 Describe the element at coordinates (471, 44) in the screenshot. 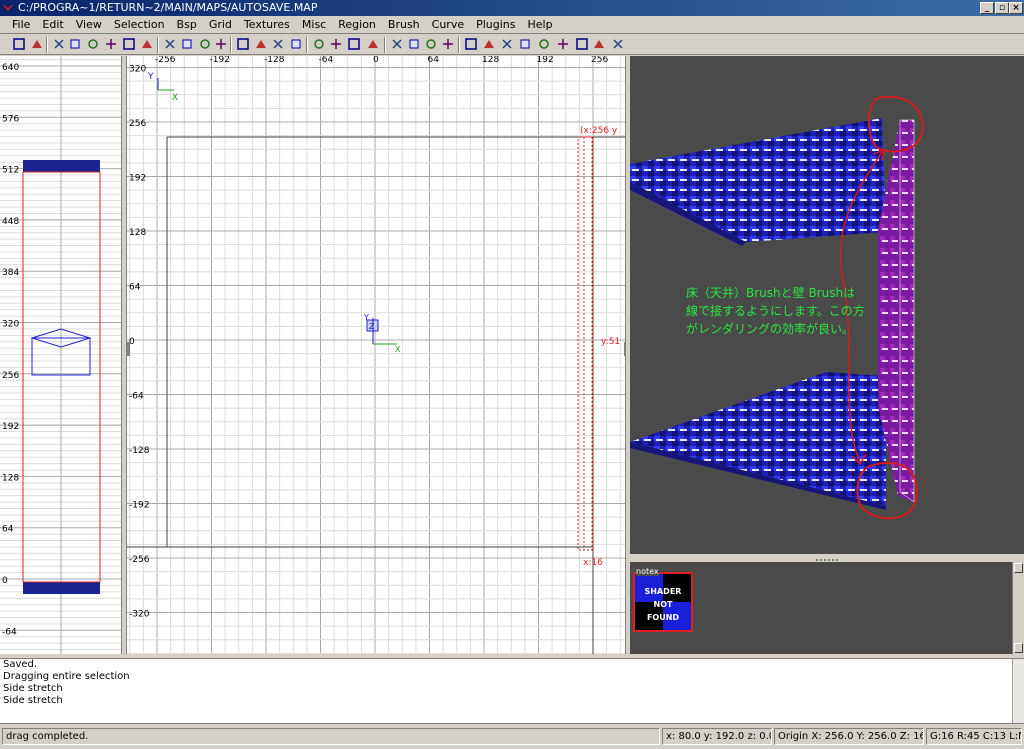

I see `patch-icon` at that location.